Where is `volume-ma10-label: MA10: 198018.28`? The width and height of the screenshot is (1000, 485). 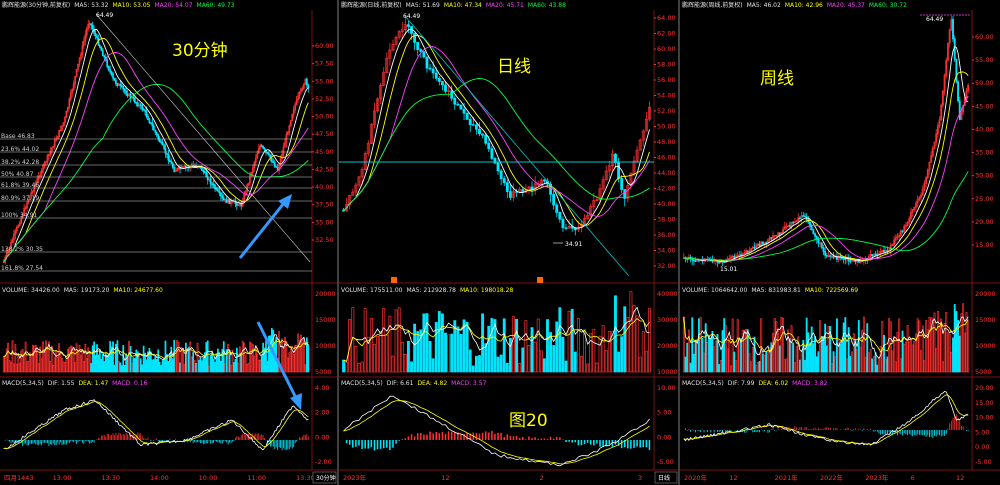
volume-ma10-label: MA10: 198018.28 is located at coordinates (486, 290).